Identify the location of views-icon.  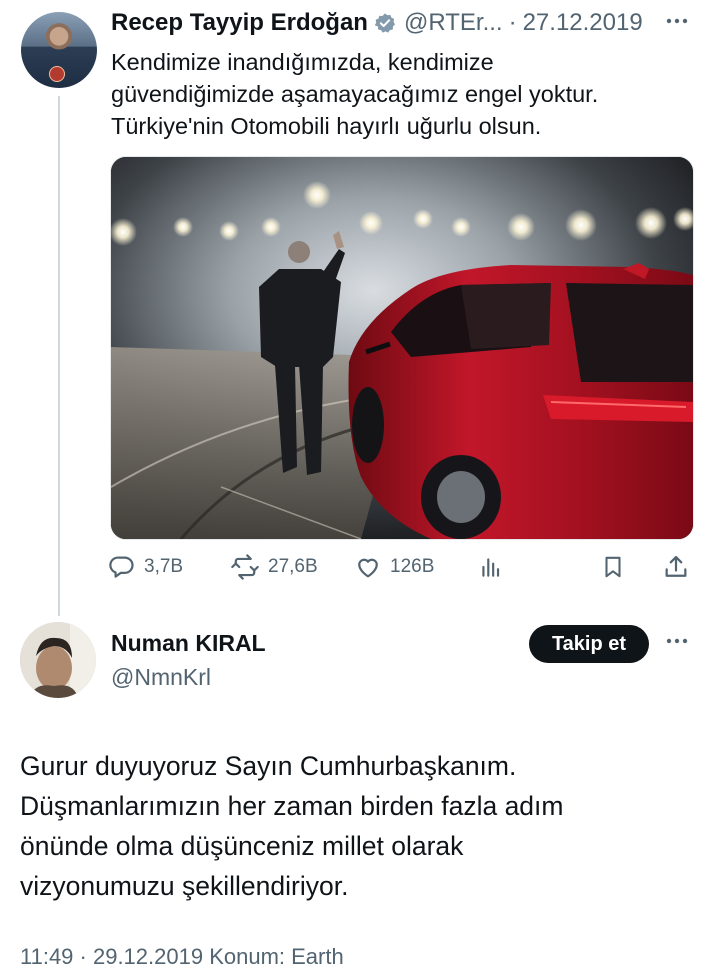
(491, 567).